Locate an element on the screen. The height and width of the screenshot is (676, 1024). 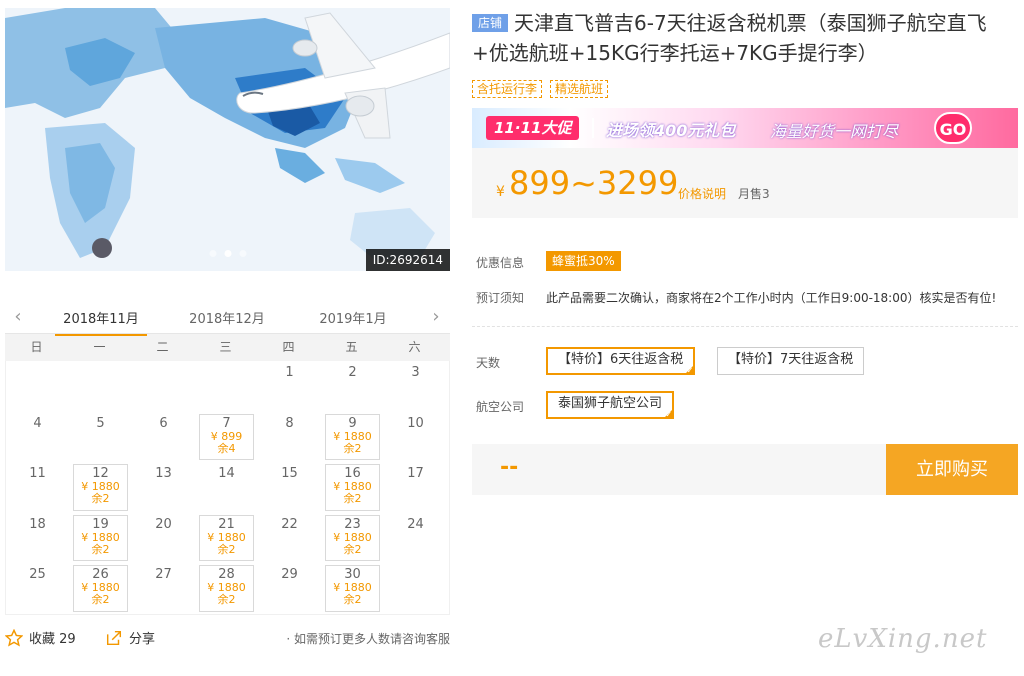
product-tags: 含托运行李 精选航班 is located at coordinates (540, 89).